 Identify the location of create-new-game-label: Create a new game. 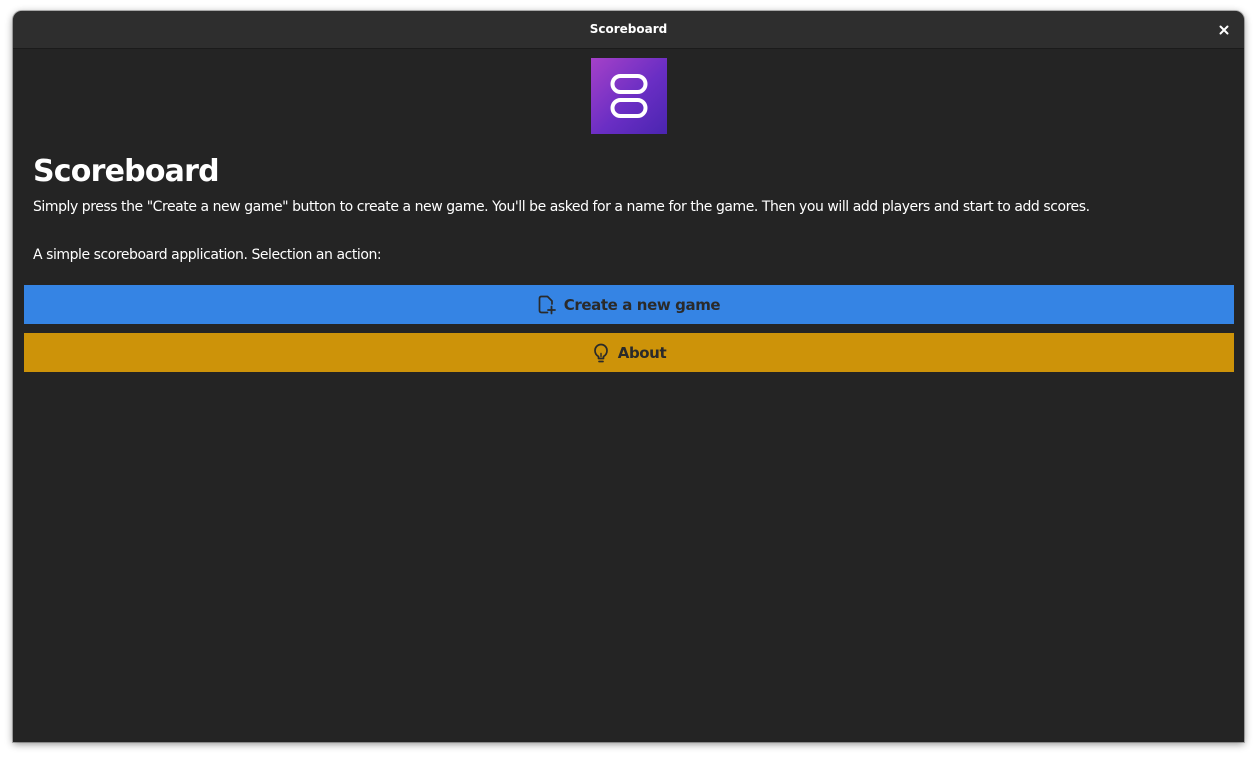
(642, 304).